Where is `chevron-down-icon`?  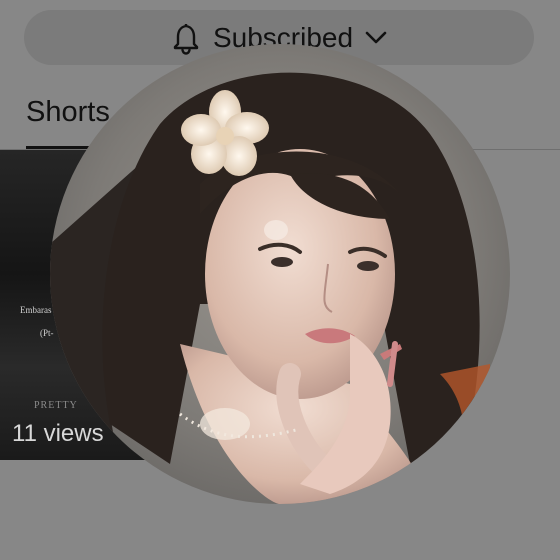
chevron-down-icon is located at coordinates (376, 38).